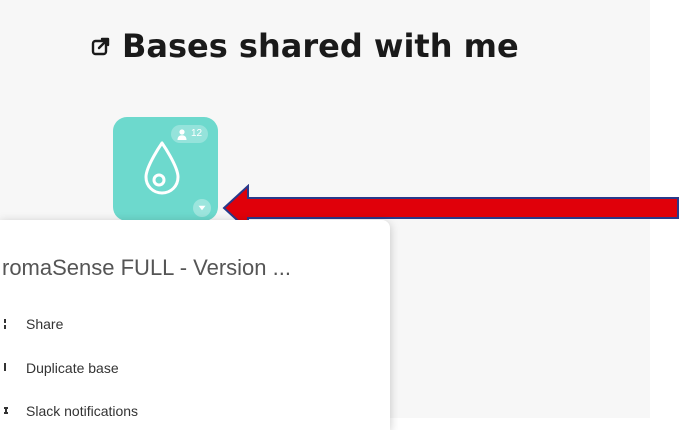  I want to click on droplet-icon, so click(162, 168).